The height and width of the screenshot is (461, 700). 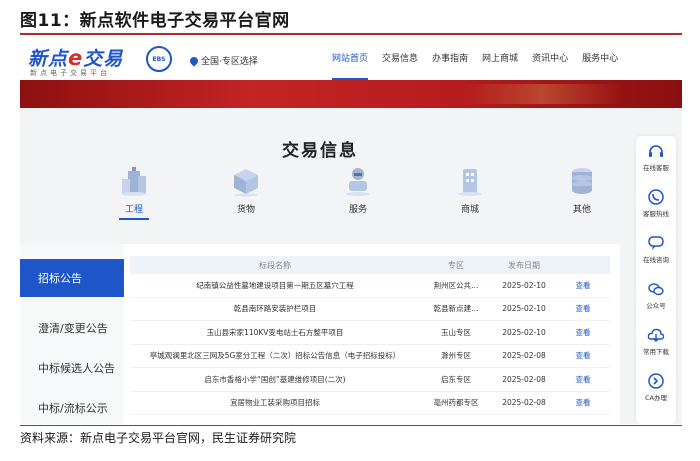 I want to click on category-tab-service: 服务, so click(x=358, y=194).